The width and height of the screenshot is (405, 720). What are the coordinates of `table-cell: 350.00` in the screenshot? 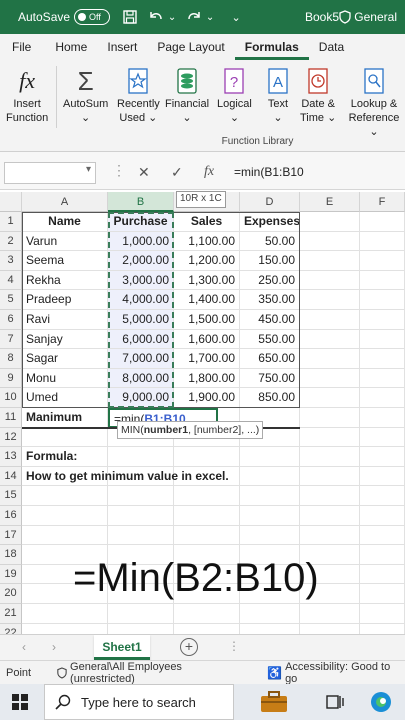 It's located at (270, 300).